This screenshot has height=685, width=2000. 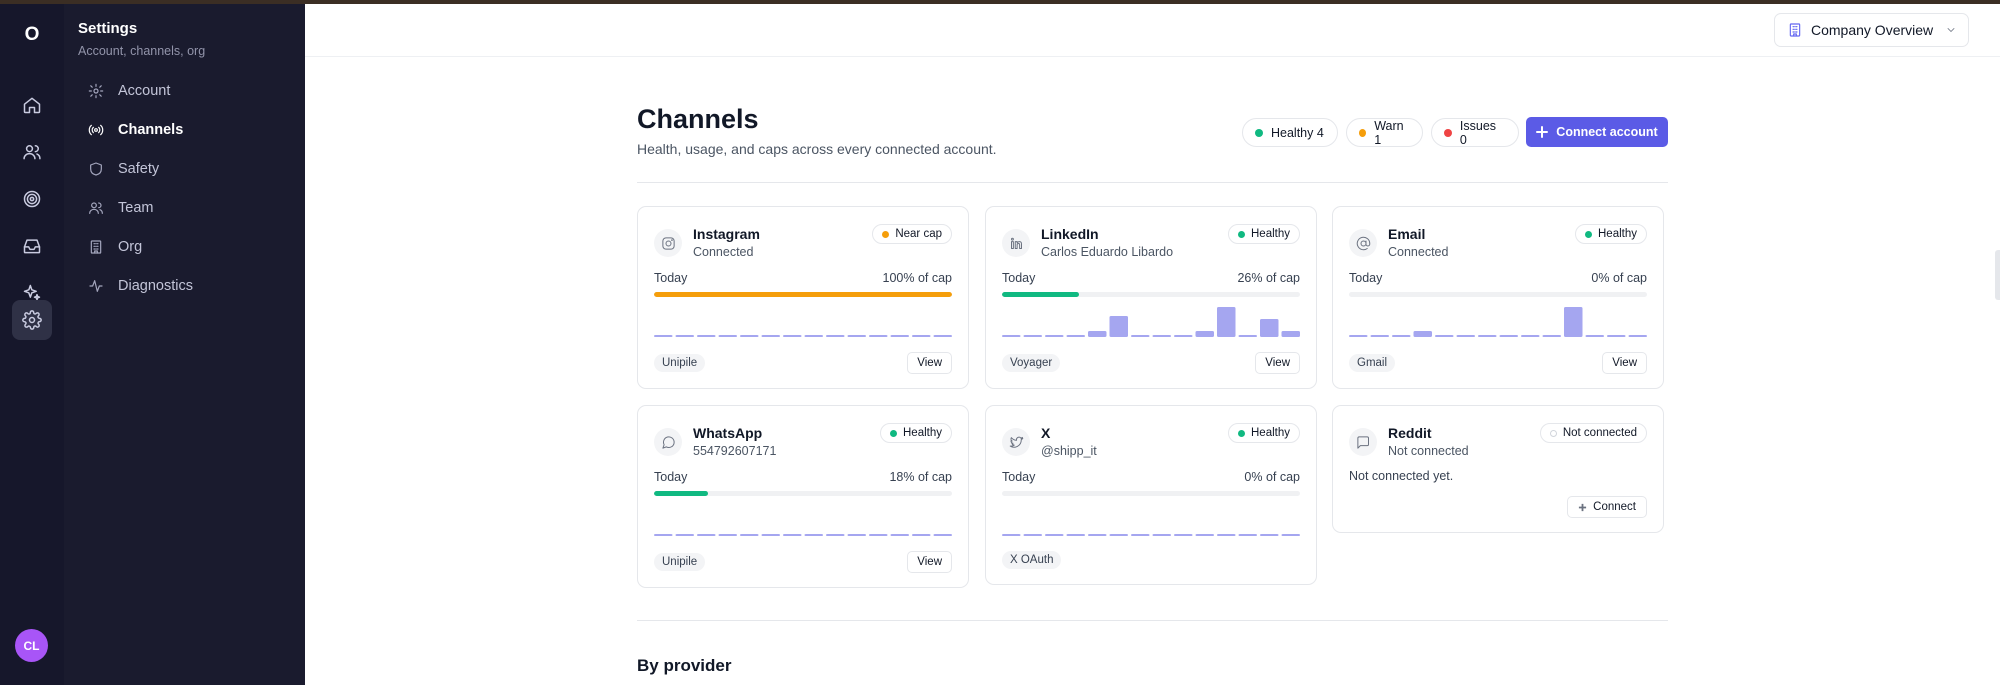 What do you see at coordinates (115, 247) in the screenshot?
I see `sidebar-item-org: Org` at bounding box center [115, 247].